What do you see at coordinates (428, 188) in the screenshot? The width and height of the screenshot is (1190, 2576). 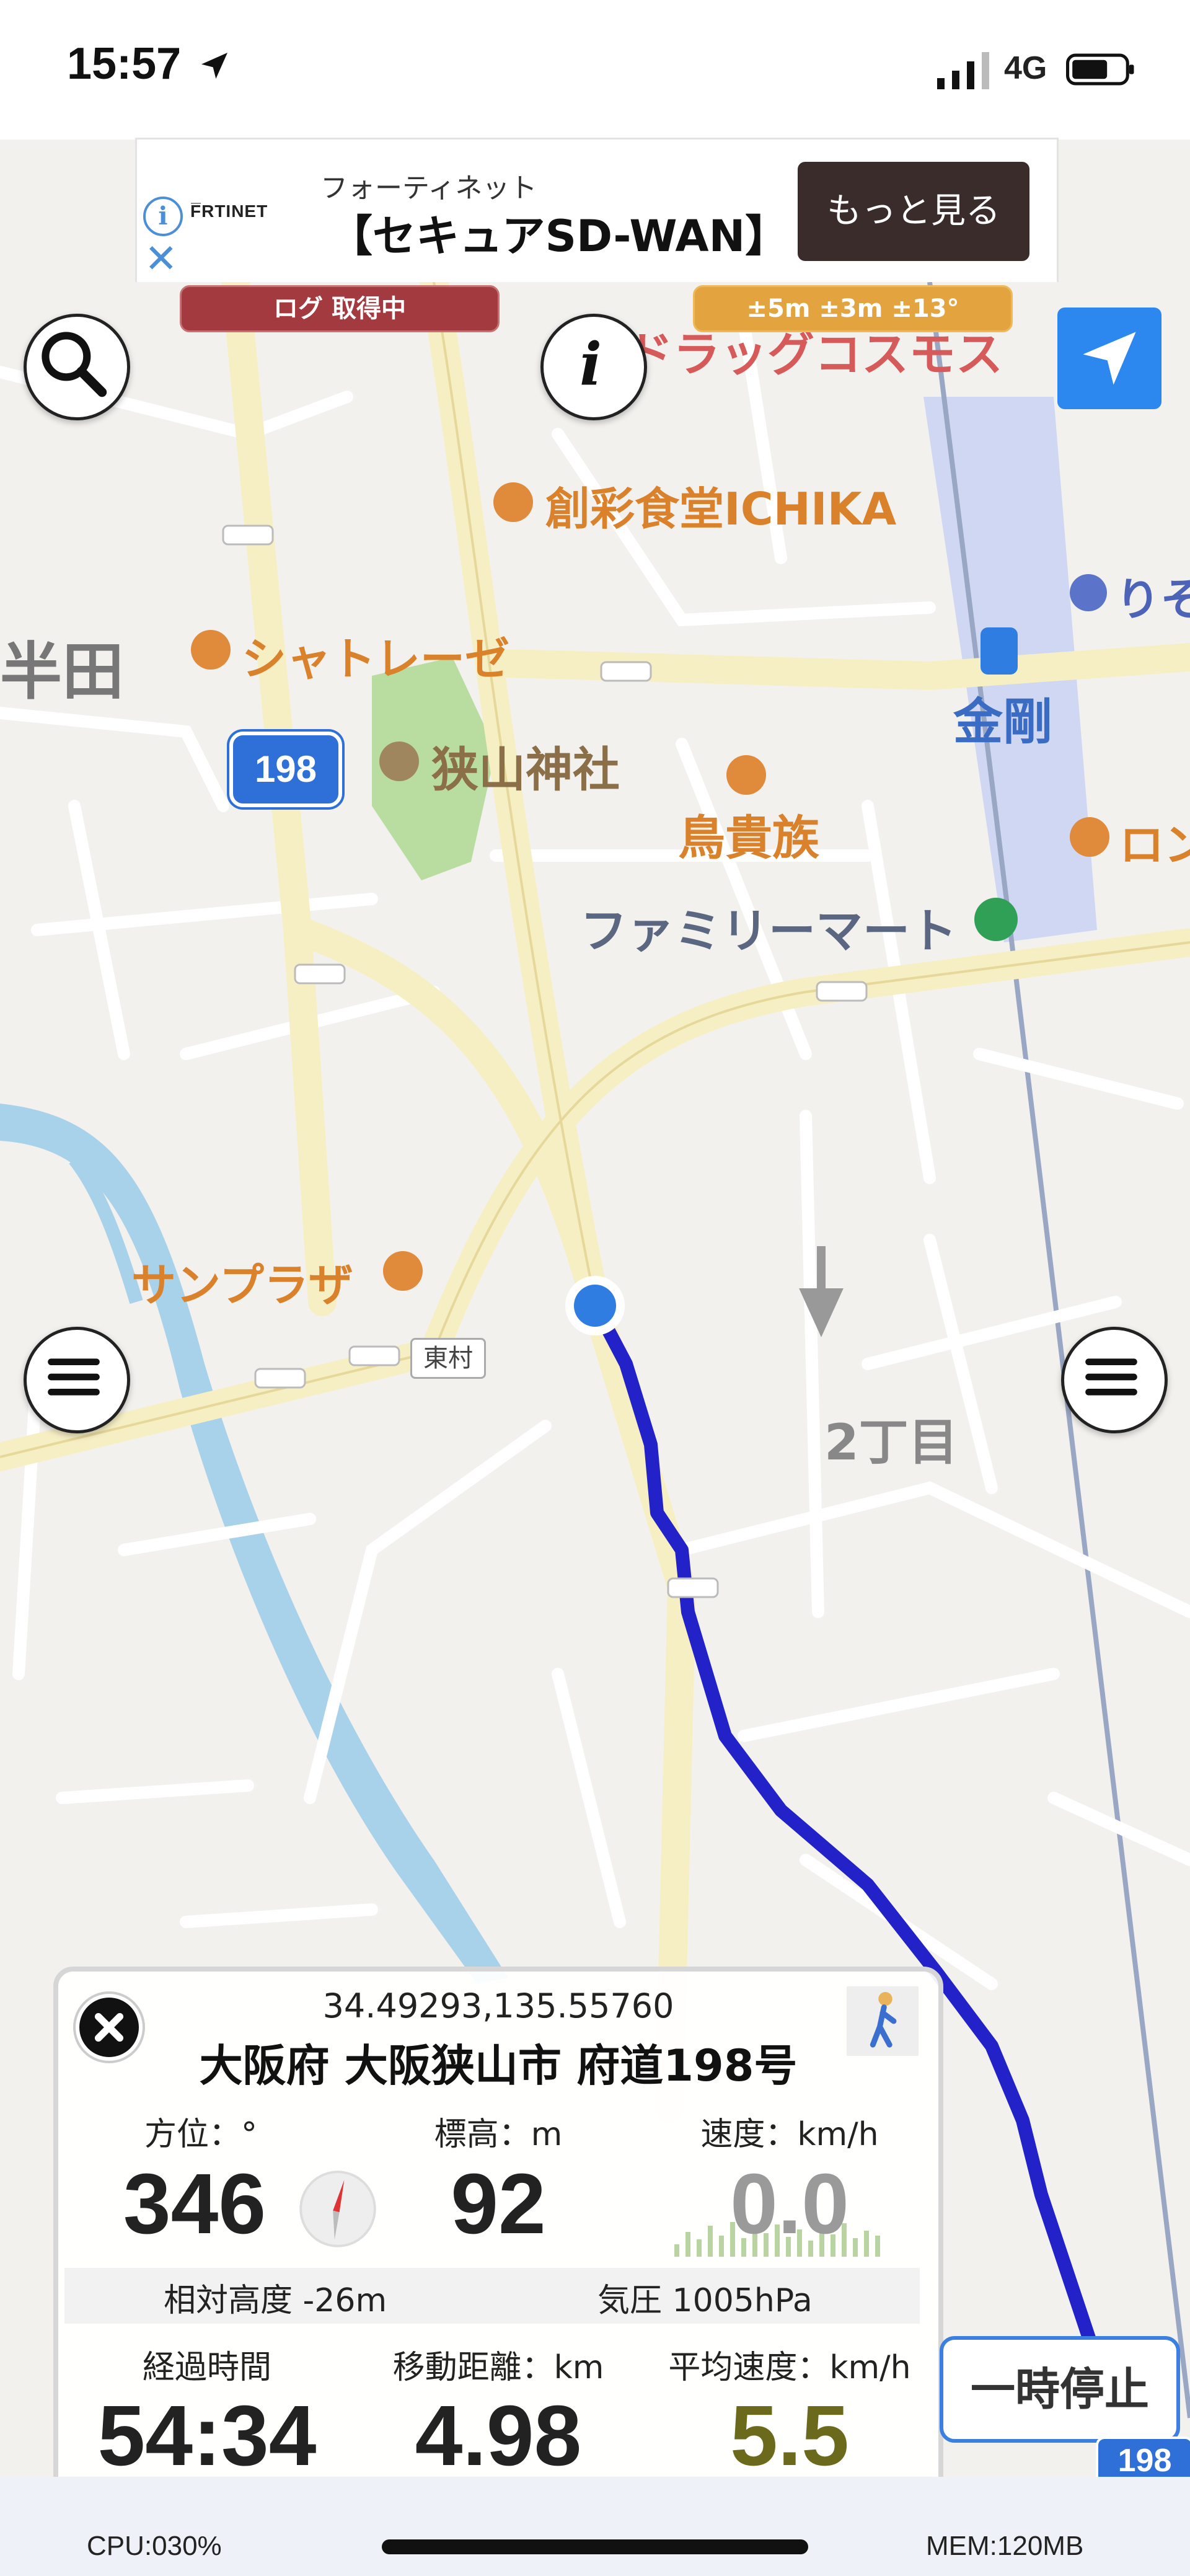 I see `ad-subtitle: フォーティネット` at bounding box center [428, 188].